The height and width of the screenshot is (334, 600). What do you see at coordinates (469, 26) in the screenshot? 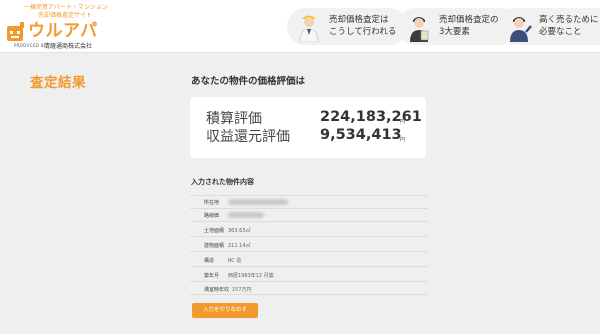
I see `nav-text: 売却価格査定の 3大要素` at bounding box center [469, 26].